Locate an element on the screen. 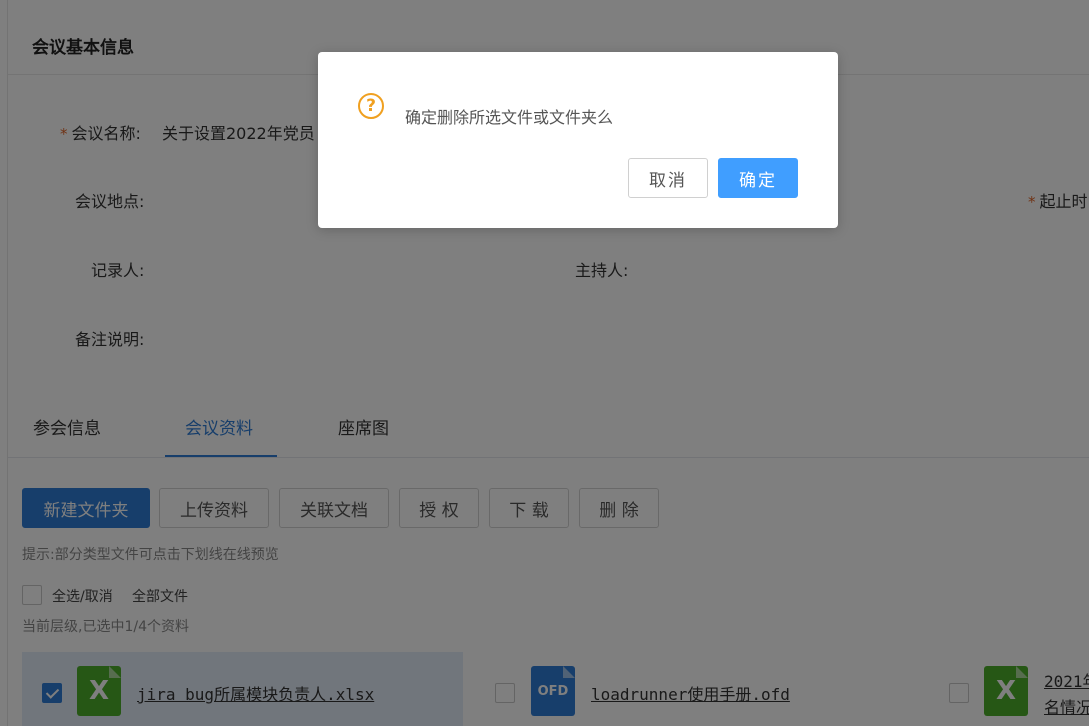 Image resolution: width=1089 pixels, height=726 pixels. cancel-button: 取消 is located at coordinates (668, 178).